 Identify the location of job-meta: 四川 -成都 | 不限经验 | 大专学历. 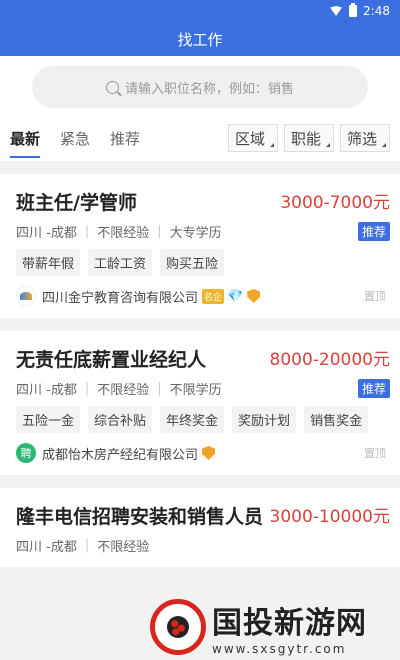
(119, 232).